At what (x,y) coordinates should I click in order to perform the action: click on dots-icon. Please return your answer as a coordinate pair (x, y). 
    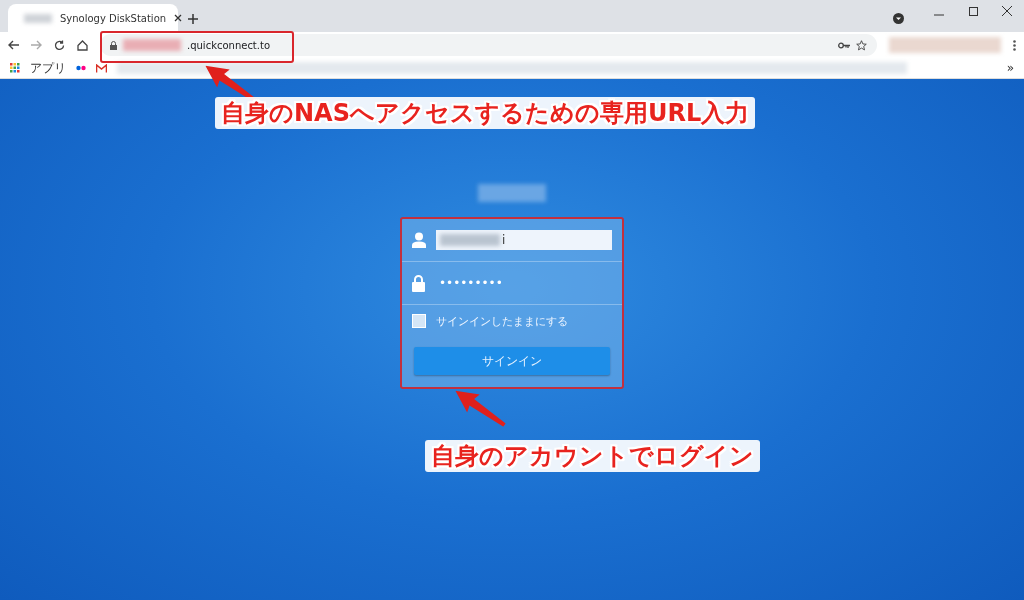
    Looking at the image, I should click on (81, 68).